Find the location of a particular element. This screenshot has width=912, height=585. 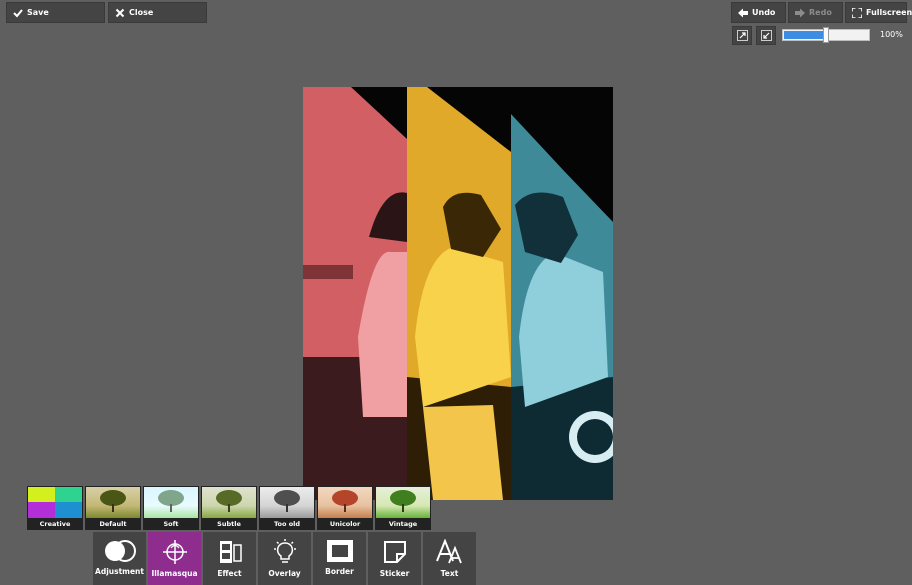

filter-default: Default is located at coordinates (113, 508).